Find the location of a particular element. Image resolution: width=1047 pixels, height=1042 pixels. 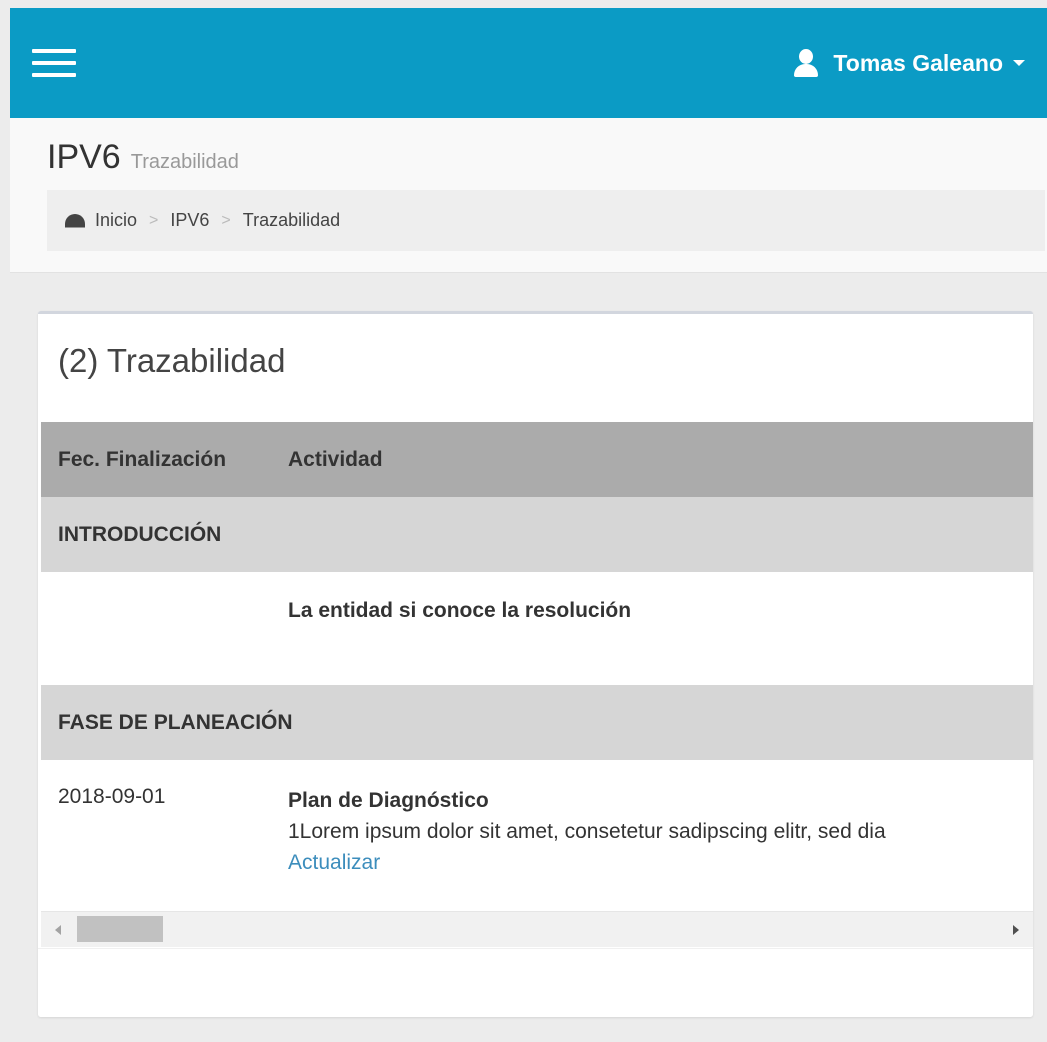

update-link: Actualizar is located at coordinates (587, 862).